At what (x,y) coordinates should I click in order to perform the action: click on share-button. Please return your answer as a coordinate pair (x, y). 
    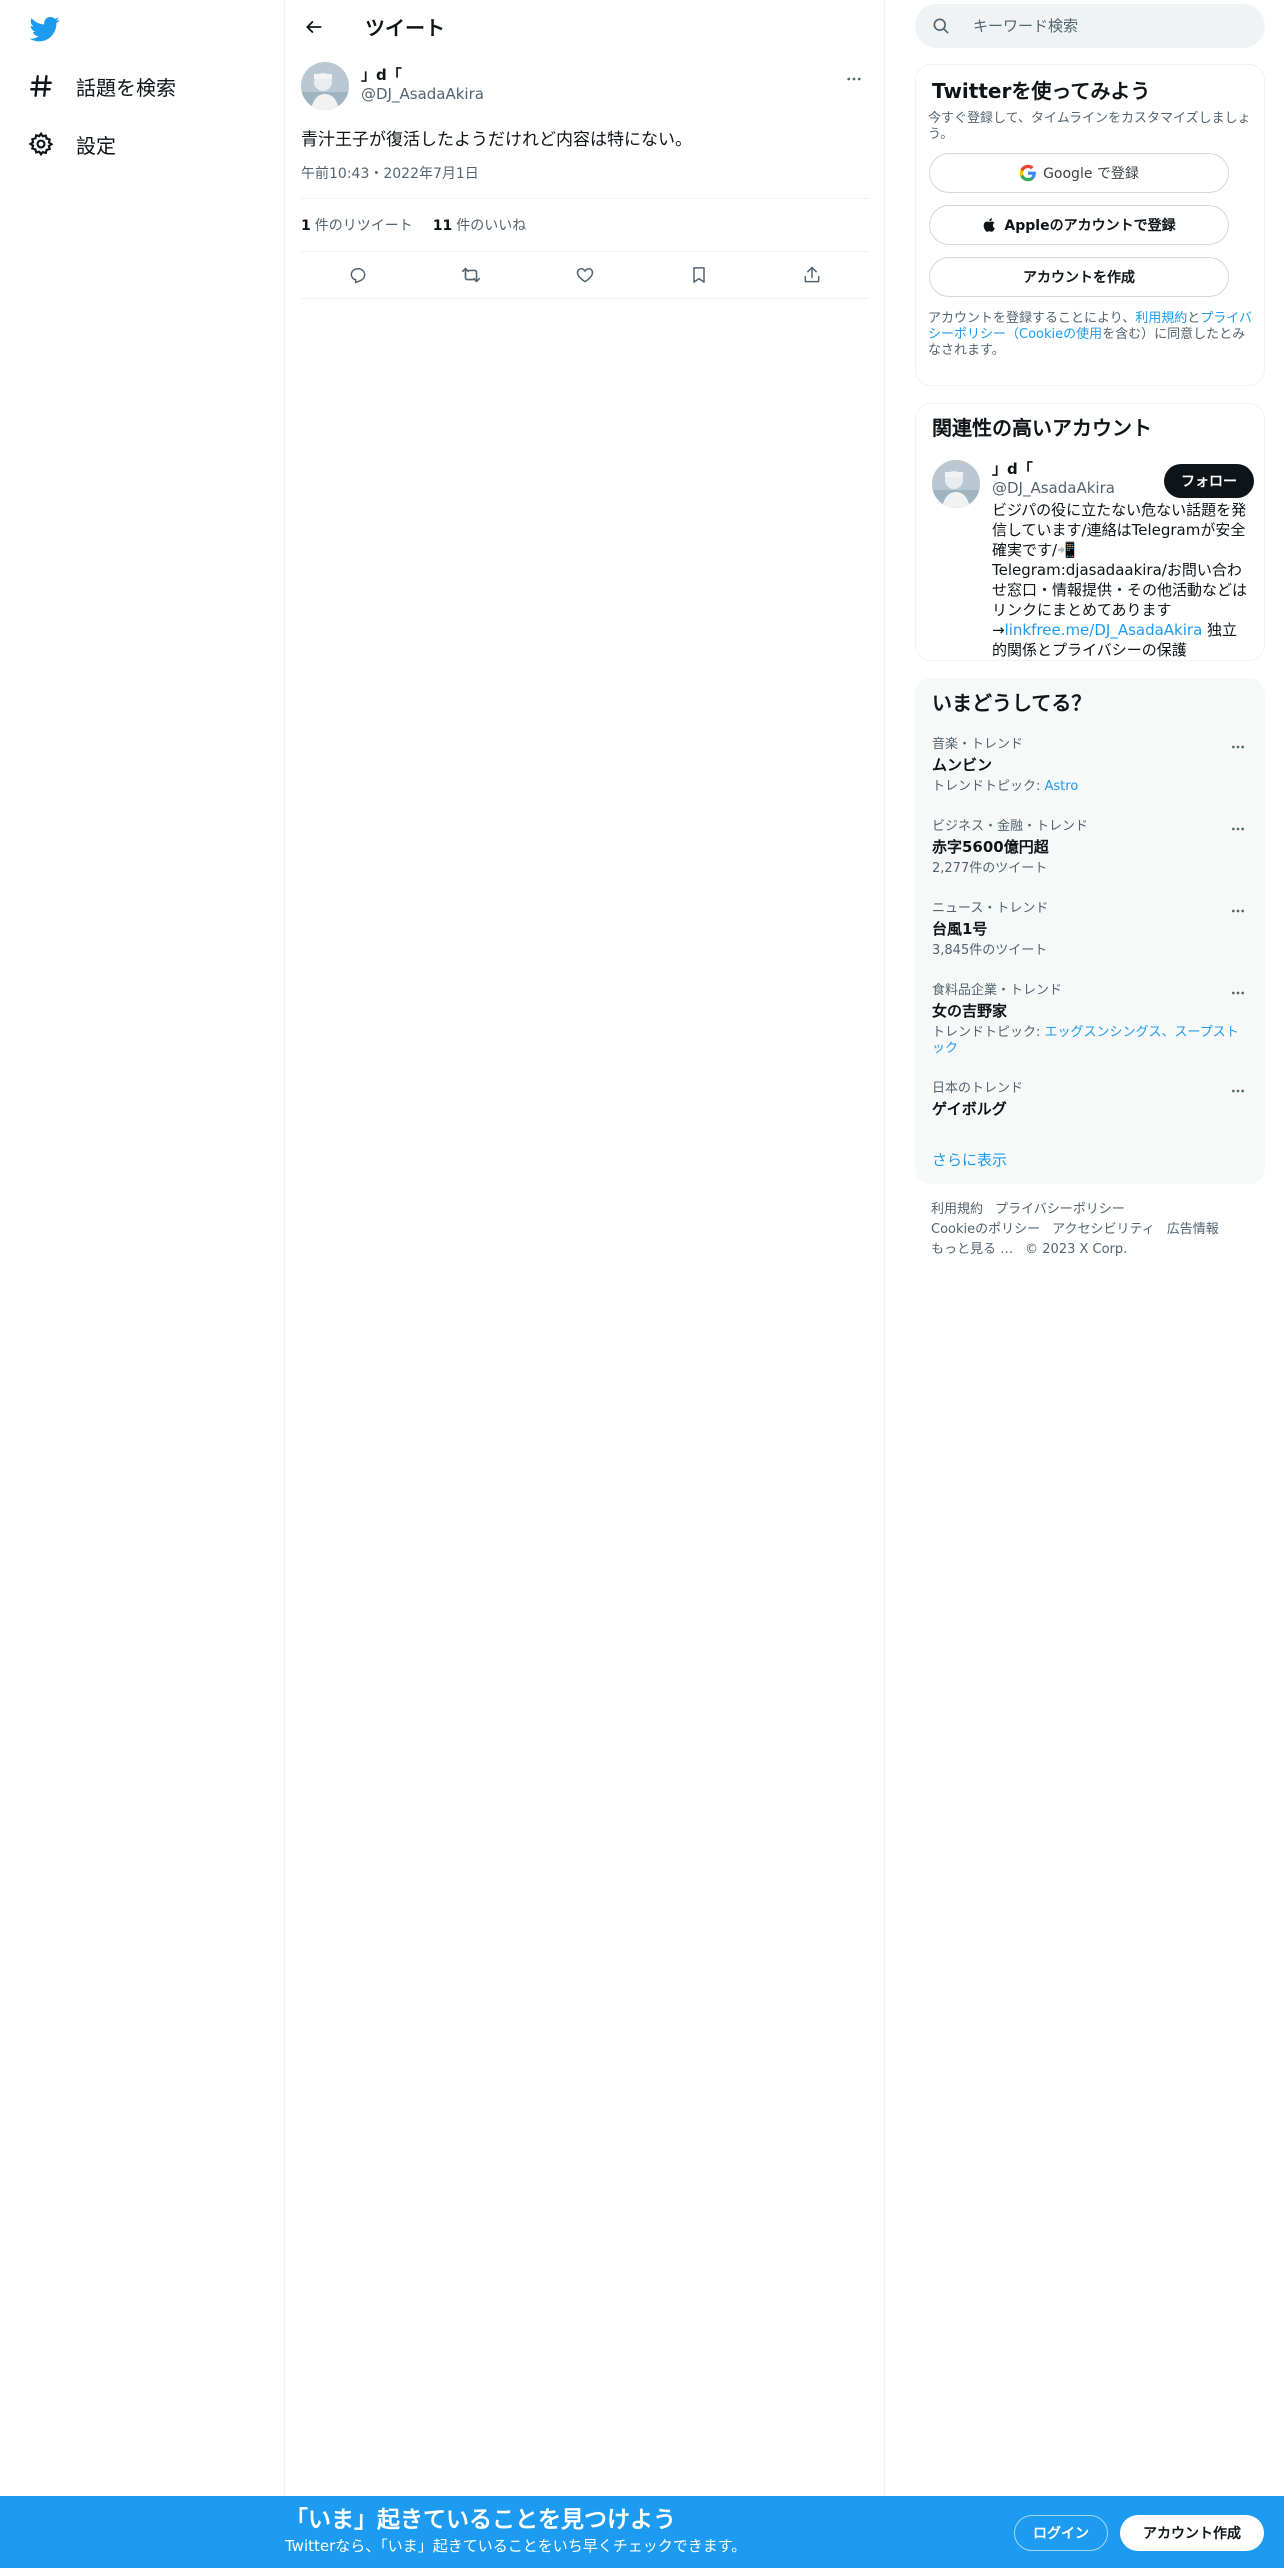
    Looking at the image, I should click on (812, 275).